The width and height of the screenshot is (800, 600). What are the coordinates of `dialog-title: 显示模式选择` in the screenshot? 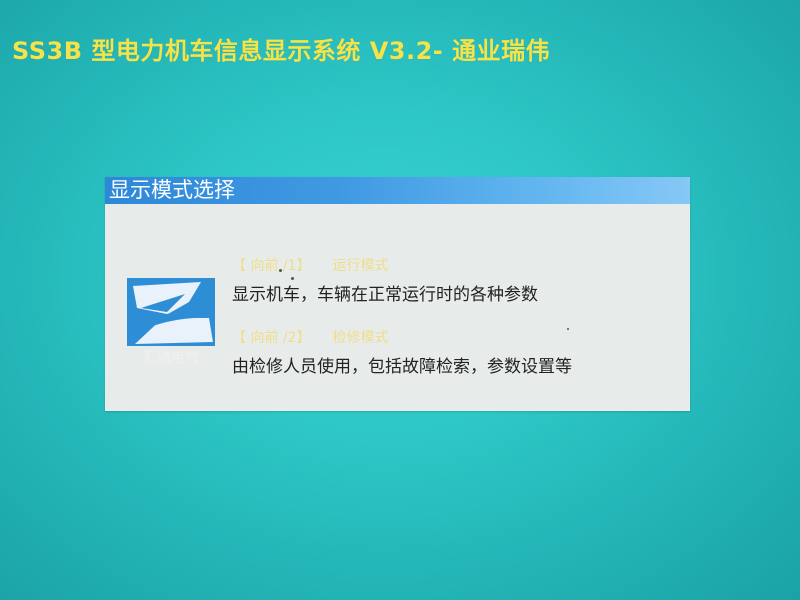 It's located at (172, 190).